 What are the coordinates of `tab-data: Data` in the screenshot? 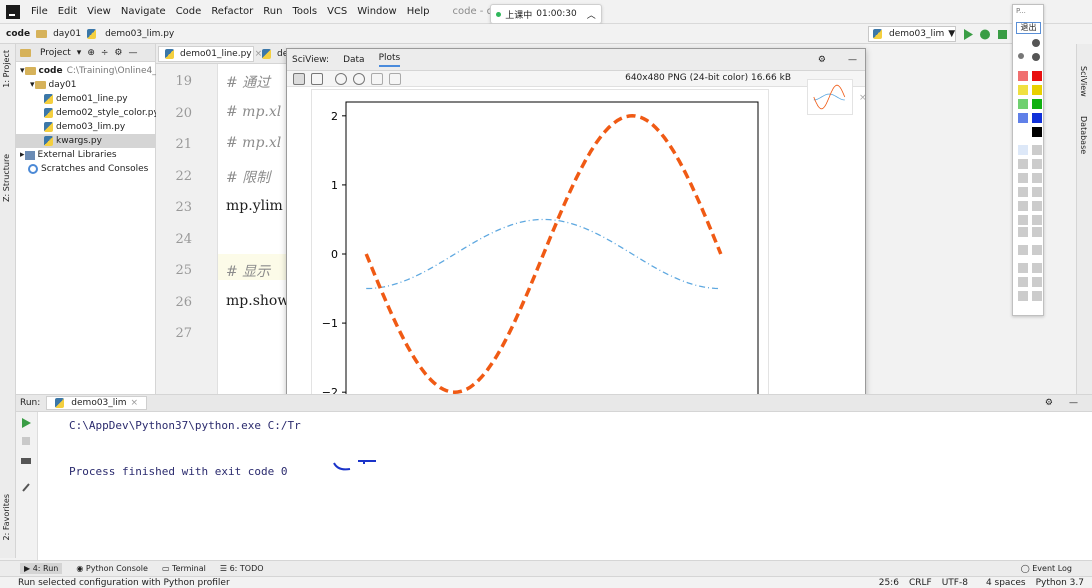 It's located at (354, 60).